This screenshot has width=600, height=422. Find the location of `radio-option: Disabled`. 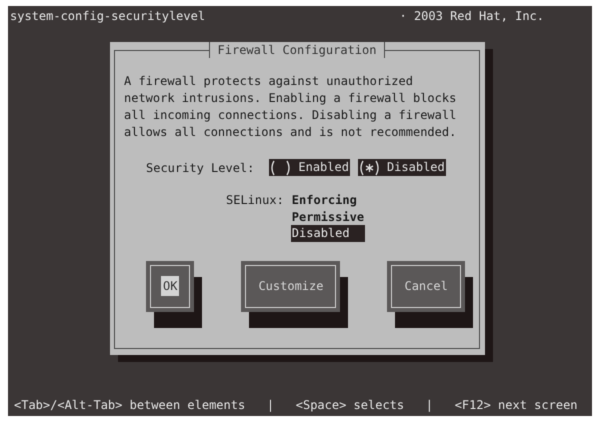

radio-option: Disabled is located at coordinates (402, 167).